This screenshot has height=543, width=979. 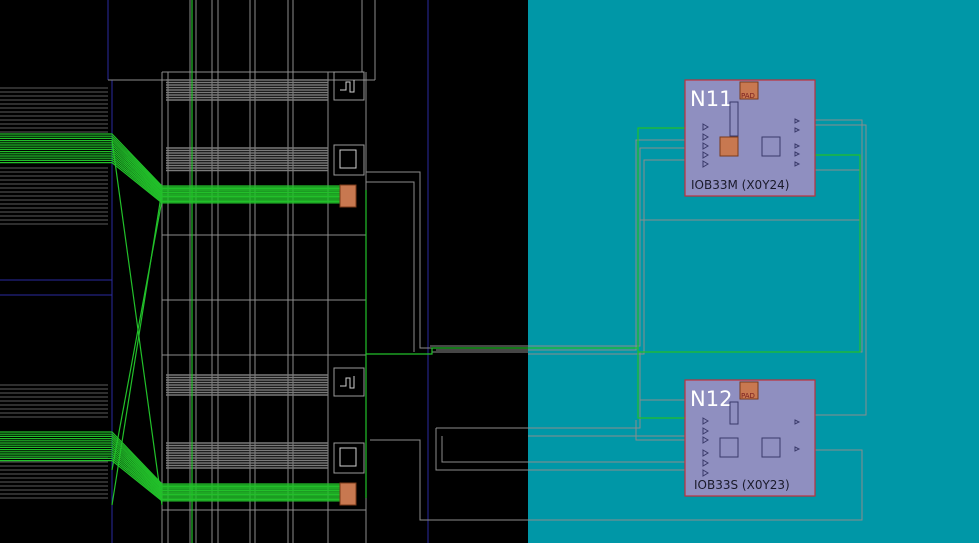 I want to click on logic-cell-upper, so click(x=348, y=196).